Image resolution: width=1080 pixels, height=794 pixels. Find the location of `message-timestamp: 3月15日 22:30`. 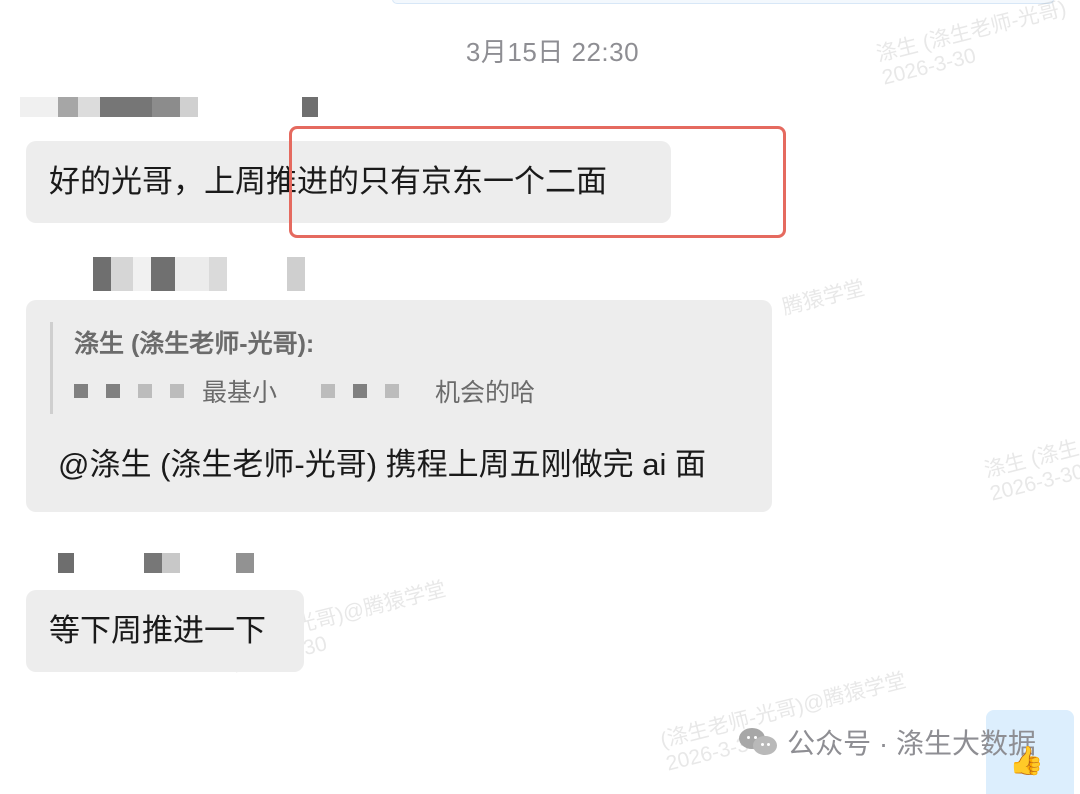

message-timestamp: 3月15日 22:30 is located at coordinates (552, 52).